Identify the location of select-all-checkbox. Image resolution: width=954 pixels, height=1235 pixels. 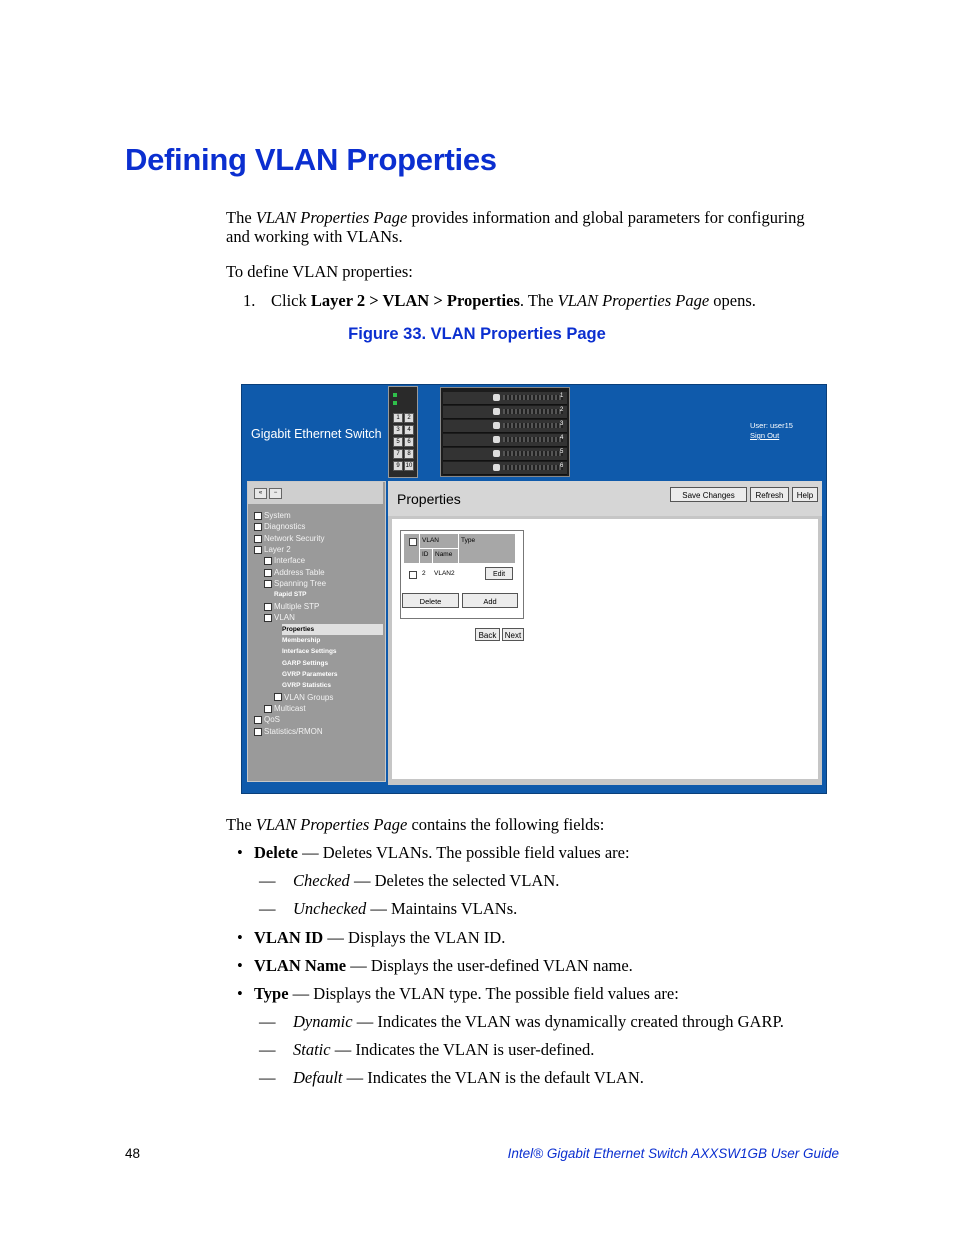
(413, 542).